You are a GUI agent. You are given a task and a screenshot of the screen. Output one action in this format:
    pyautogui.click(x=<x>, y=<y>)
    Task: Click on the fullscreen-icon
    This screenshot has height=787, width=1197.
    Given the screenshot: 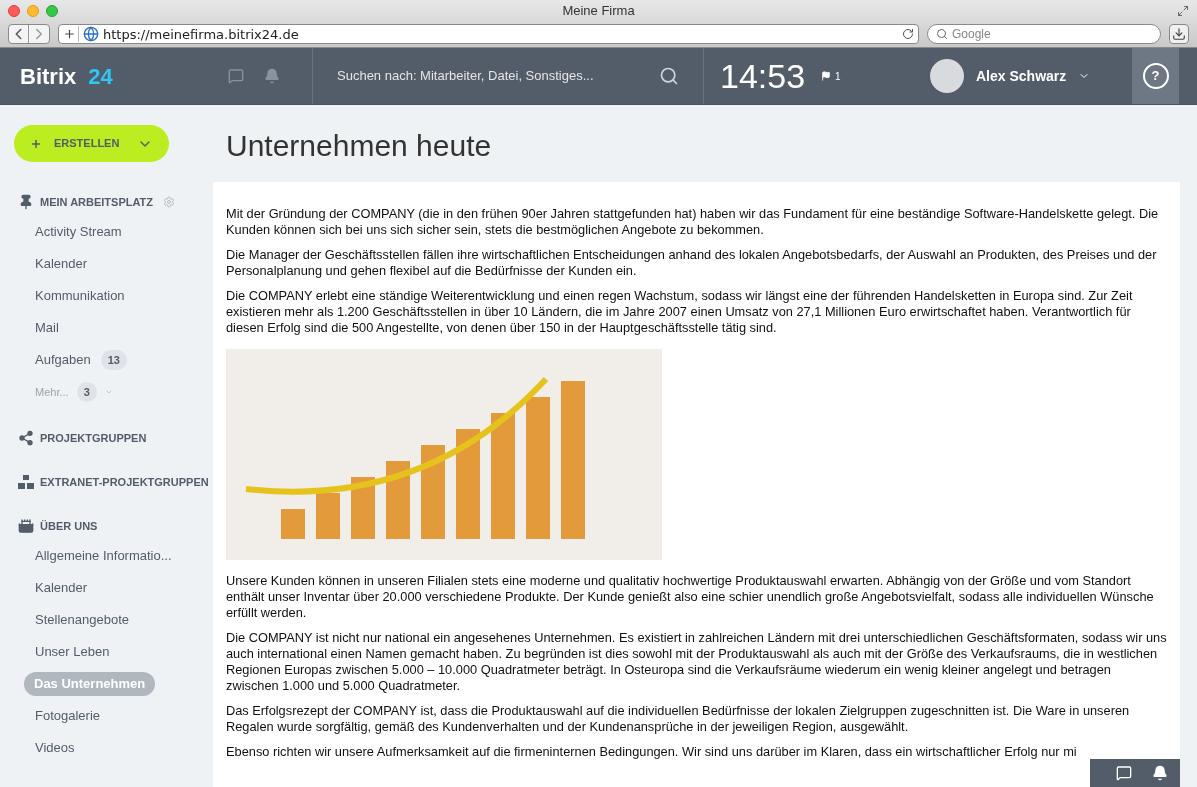 What is the action you would take?
    pyautogui.click(x=1183, y=10)
    